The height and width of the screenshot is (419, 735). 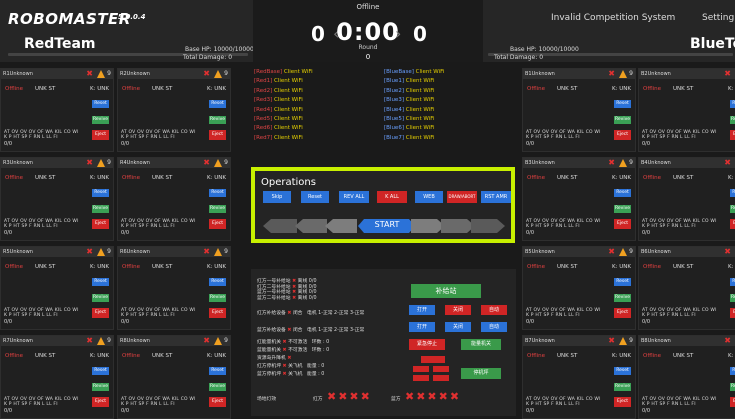 What do you see at coordinates (494, 327) in the screenshot?
I see `blue-auto-button: 自动` at bounding box center [494, 327].